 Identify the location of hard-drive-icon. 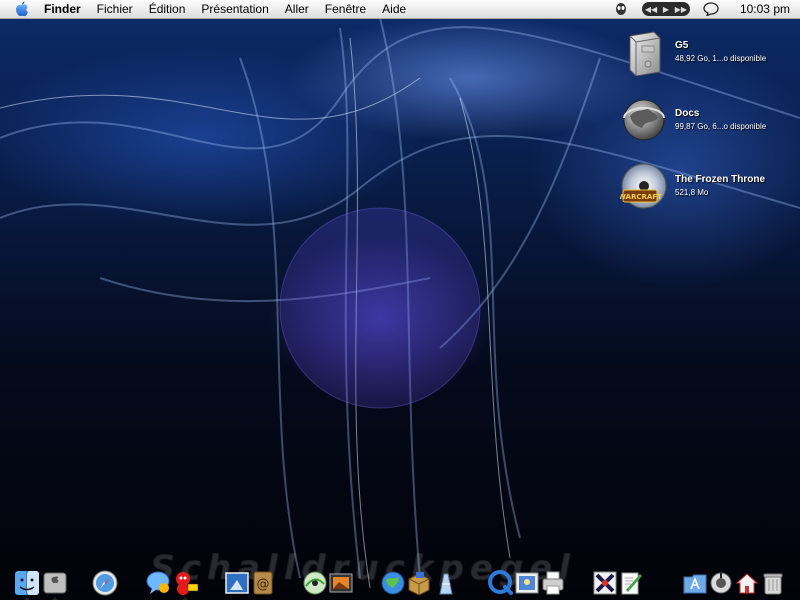
(644, 52).